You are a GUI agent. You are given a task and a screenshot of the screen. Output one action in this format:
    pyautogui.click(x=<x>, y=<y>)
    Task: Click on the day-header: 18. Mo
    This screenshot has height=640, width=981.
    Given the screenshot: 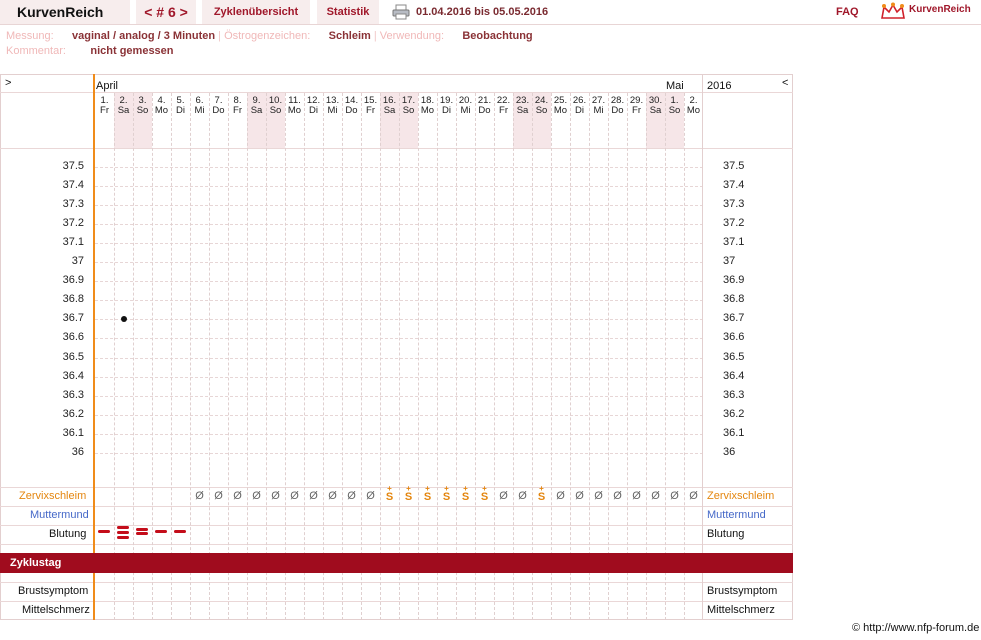 What is the action you would take?
    pyautogui.click(x=427, y=106)
    